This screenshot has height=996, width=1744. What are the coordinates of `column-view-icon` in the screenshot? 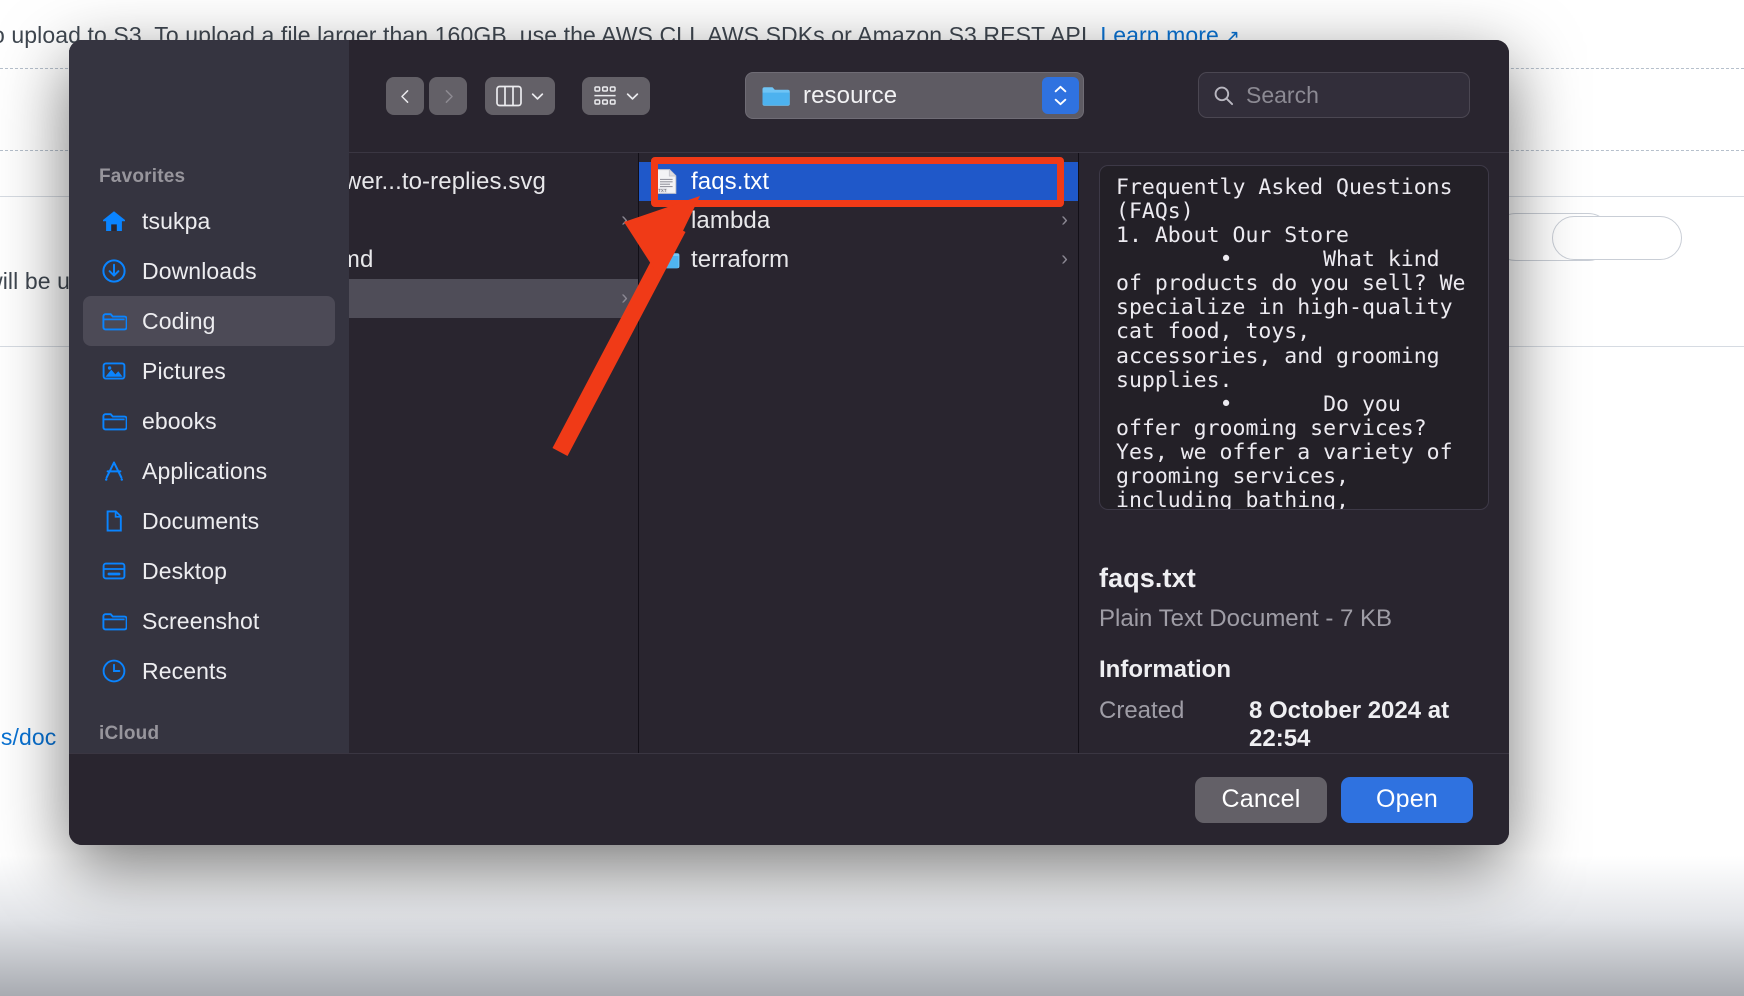 It's located at (509, 96).